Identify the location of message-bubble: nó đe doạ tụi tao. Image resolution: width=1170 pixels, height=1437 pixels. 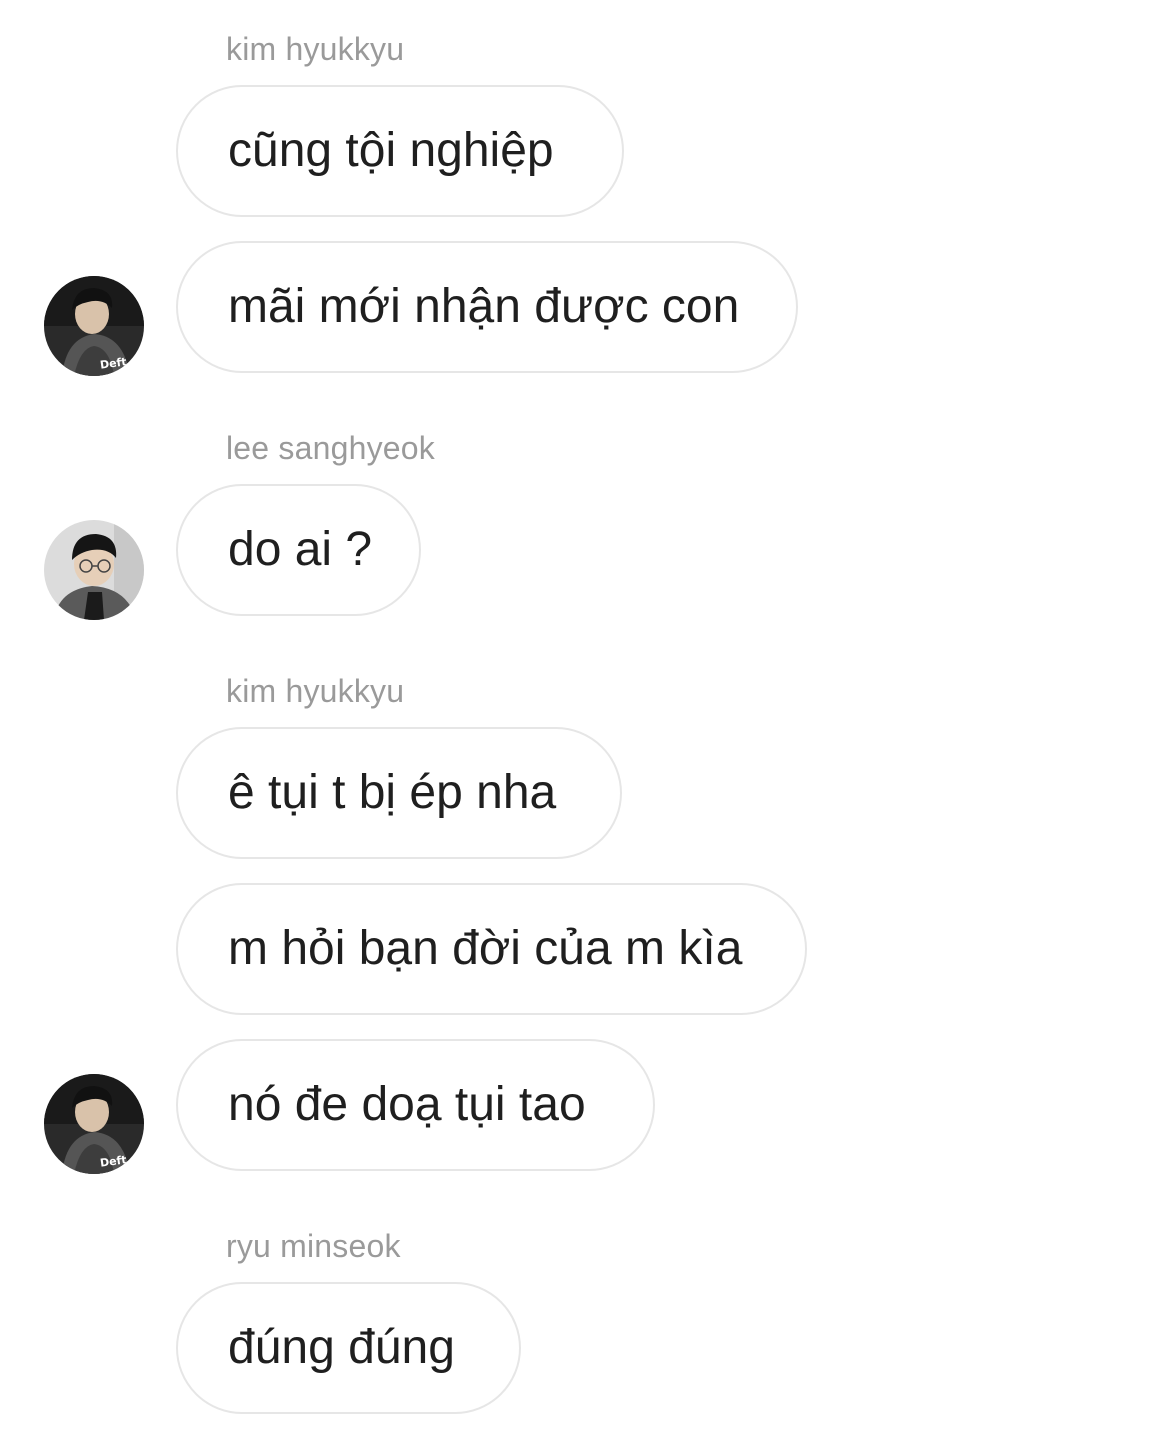
(415, 1105).